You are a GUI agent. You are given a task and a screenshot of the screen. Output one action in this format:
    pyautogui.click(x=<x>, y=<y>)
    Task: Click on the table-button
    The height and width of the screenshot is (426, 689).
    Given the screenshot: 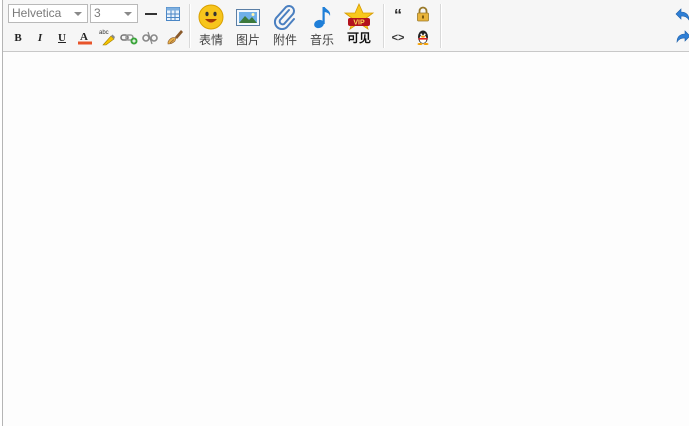 What is the action you would take?
    pyautogui.click(x=173, y=14)
    